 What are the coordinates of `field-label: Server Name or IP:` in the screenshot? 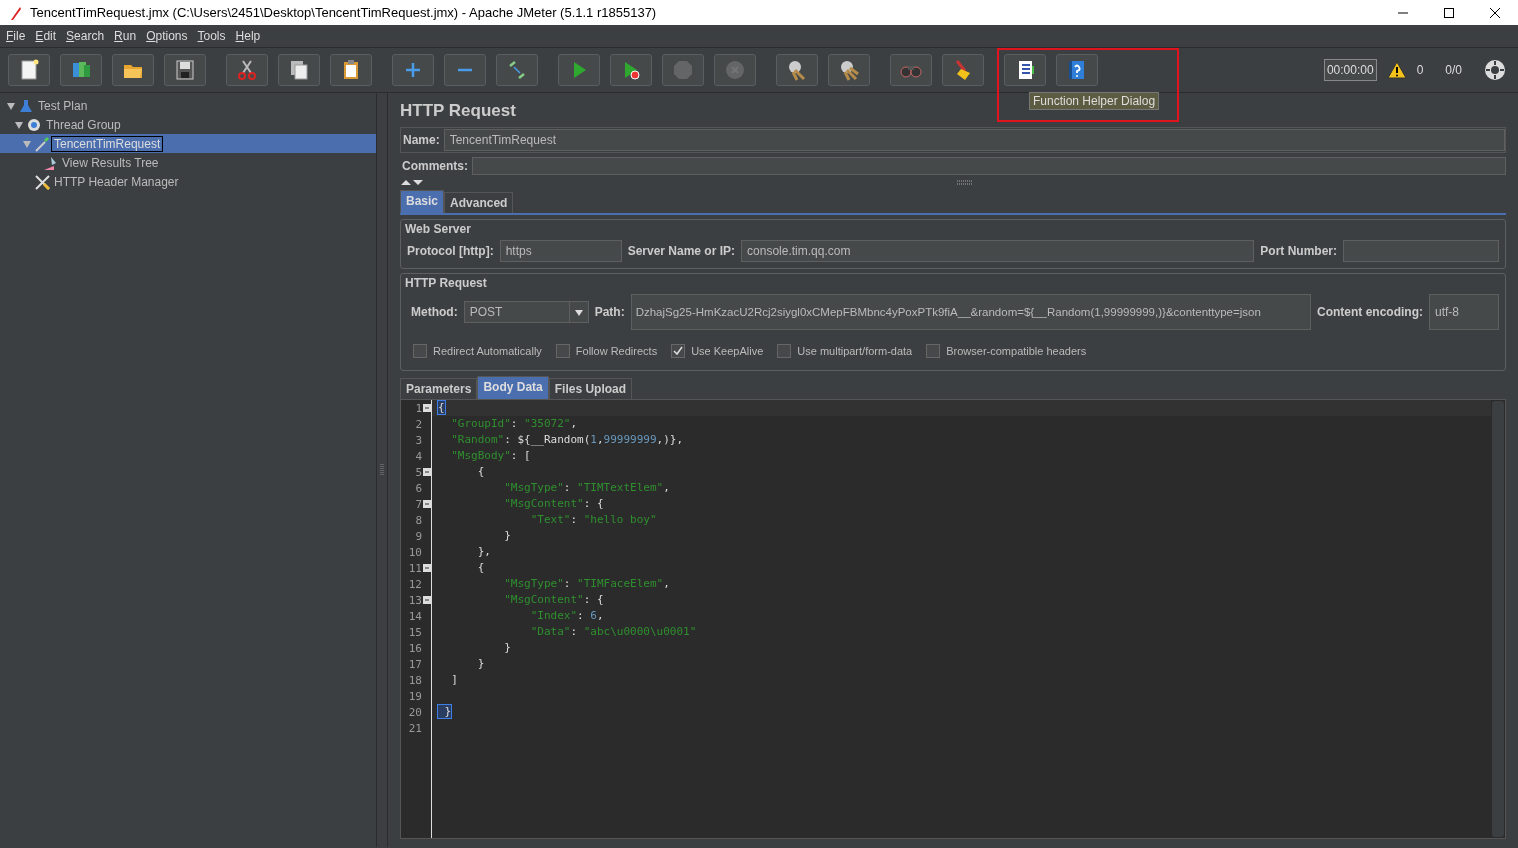 It's located at (681, 251).